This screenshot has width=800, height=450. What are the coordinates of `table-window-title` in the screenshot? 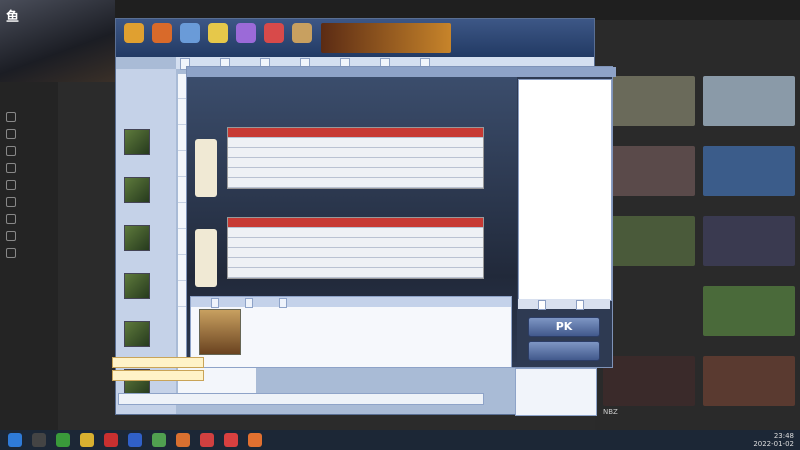 It's located at (401, 72).